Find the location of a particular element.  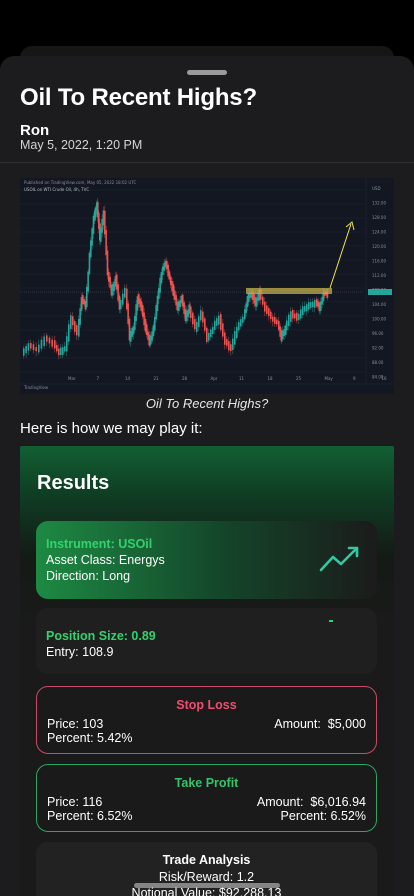

instrument-label: Instrument: USOil is located at coordinates (99, 544).